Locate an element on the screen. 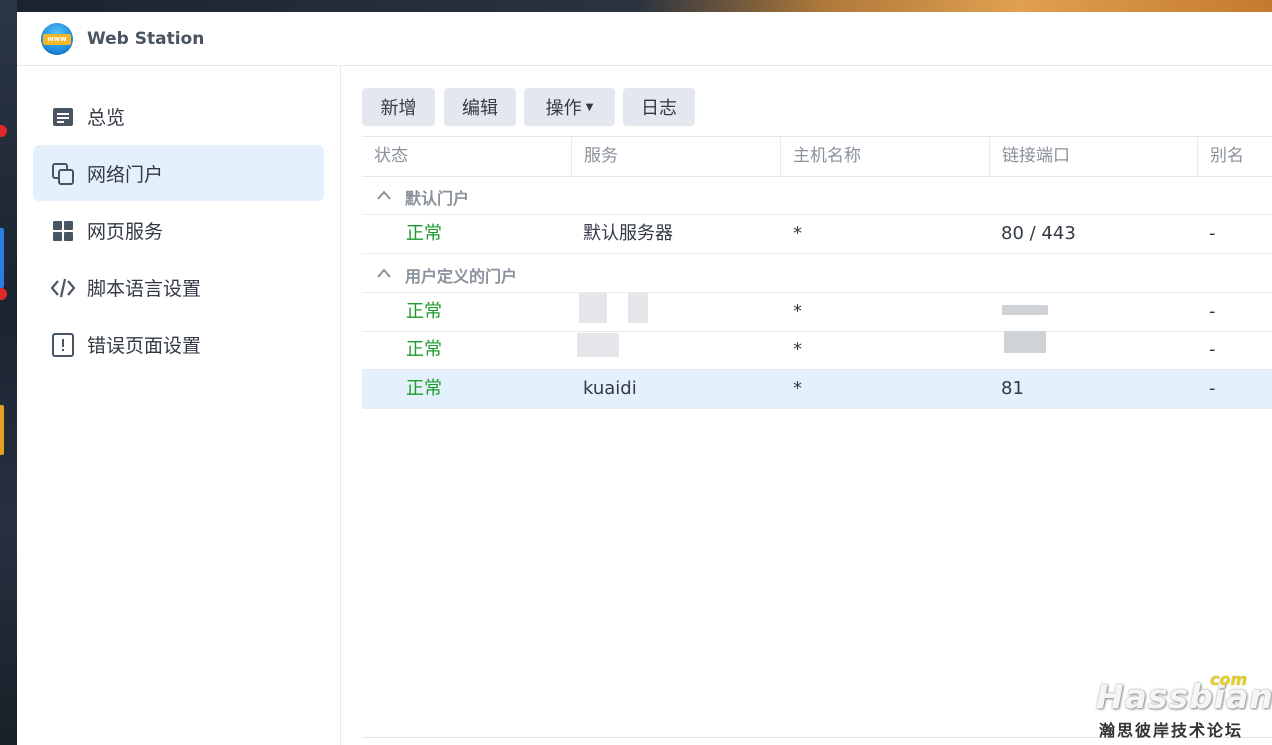 This screenshot has height=745, width=1272. sidebar-item-web-portal: 网络门户 is located at coordinates (178, 173).